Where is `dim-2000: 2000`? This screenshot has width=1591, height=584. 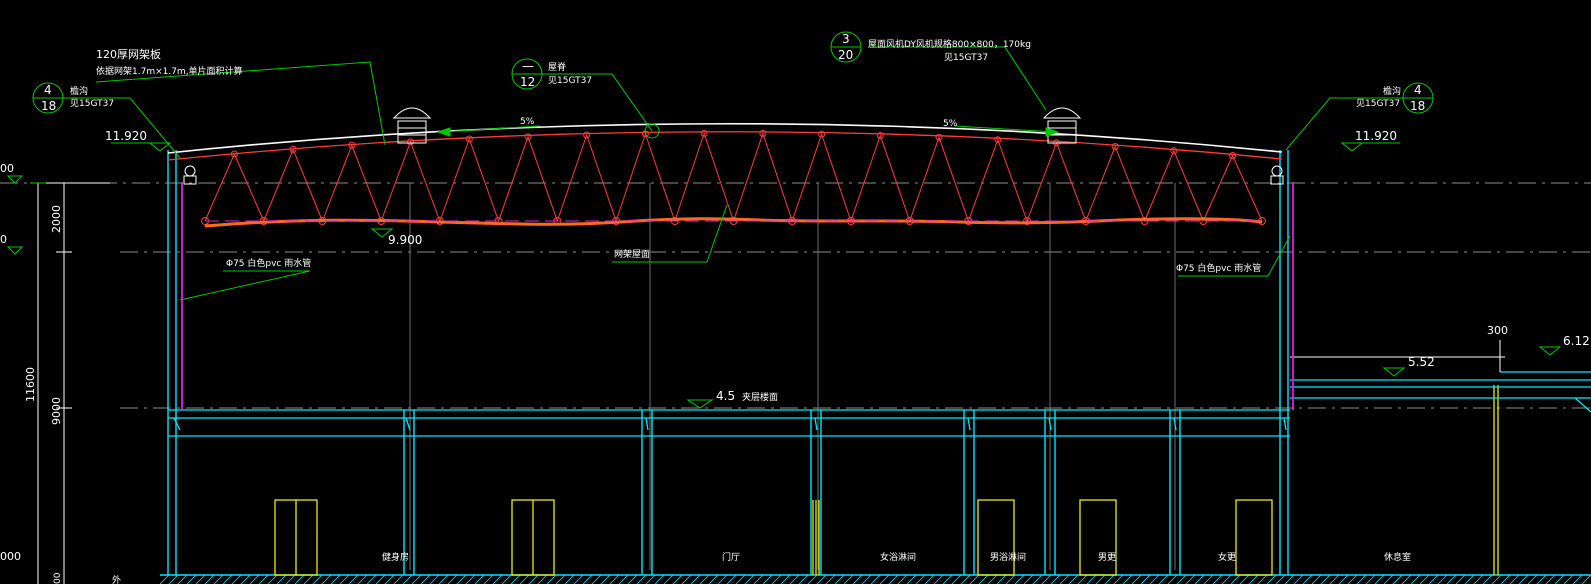
dim-2000: 2000 is located at coordinates (56, 219).